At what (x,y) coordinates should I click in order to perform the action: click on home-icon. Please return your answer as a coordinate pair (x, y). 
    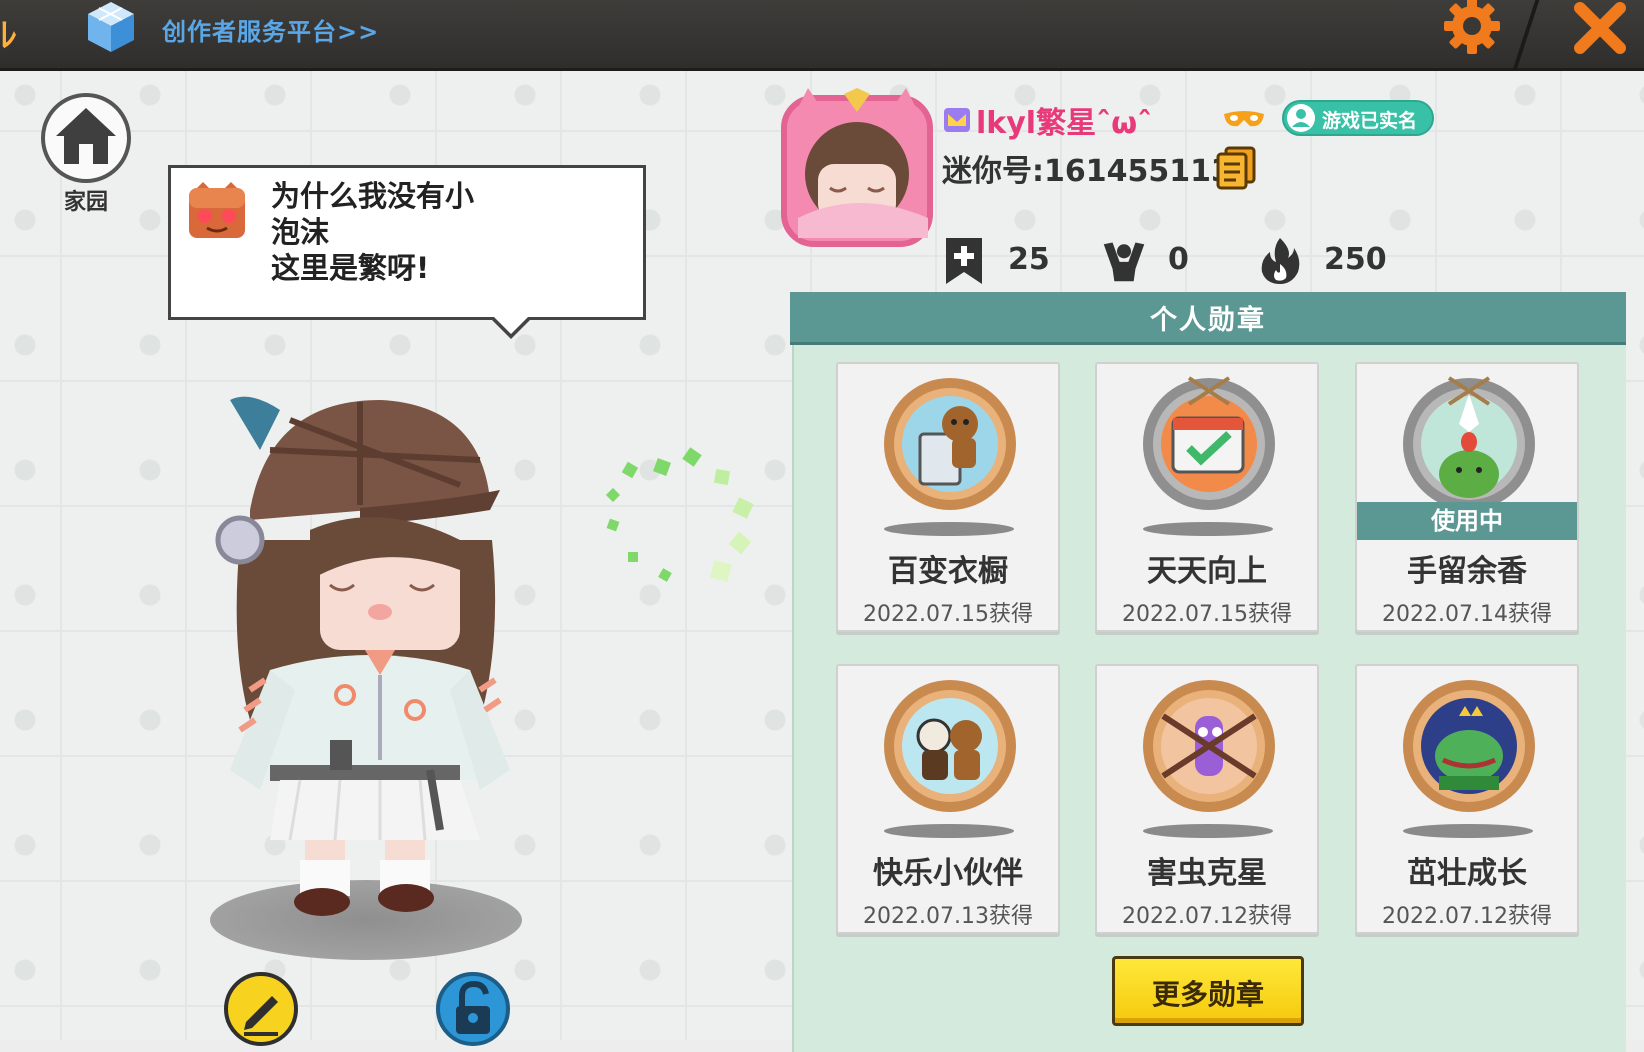
    Looking at the image, I should click on (86, 138).